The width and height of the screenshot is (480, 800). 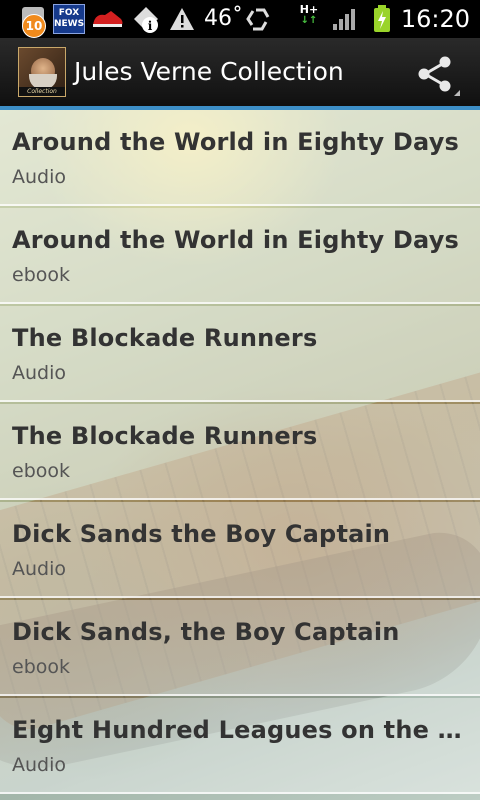 I want to click on share-button, so click(x=437, y=75).